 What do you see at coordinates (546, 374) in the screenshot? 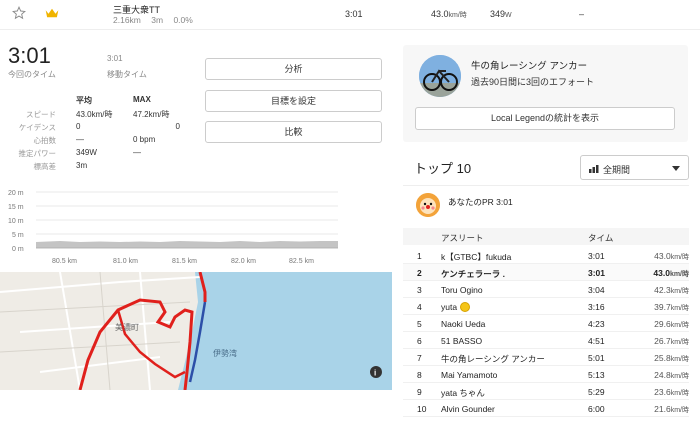
I see `leaderboard-row: 8 Mai Yamamoto 5:13 24.8km/時` at bounding box center [546, 374].